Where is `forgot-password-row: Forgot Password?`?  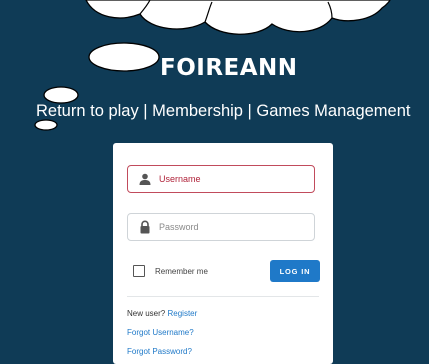
forgot-password-row: Forgot Password? is located at coordinates (159, 351).